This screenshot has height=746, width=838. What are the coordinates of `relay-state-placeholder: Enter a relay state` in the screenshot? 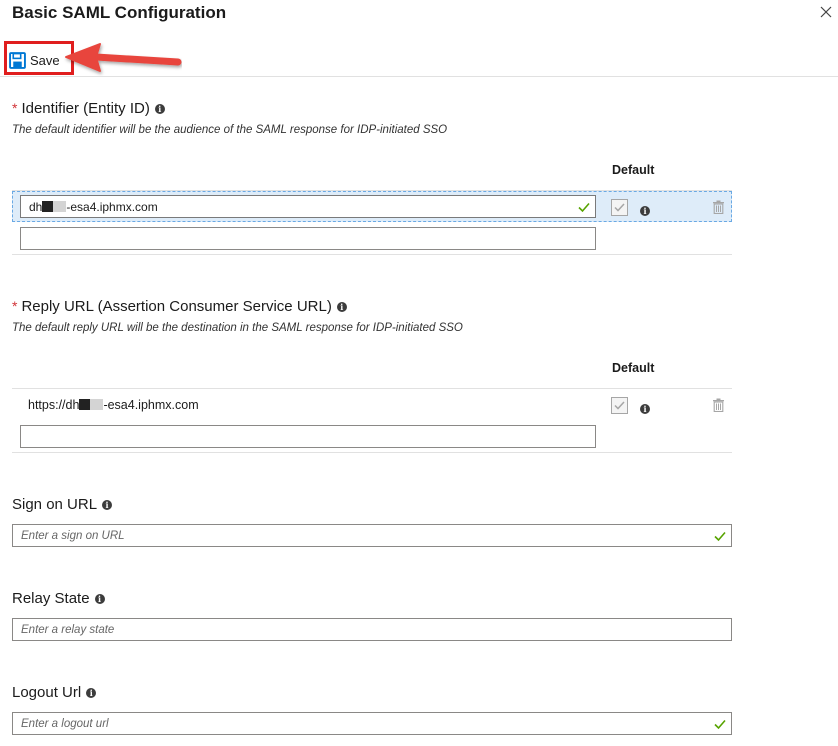 It's located at (68, 629).